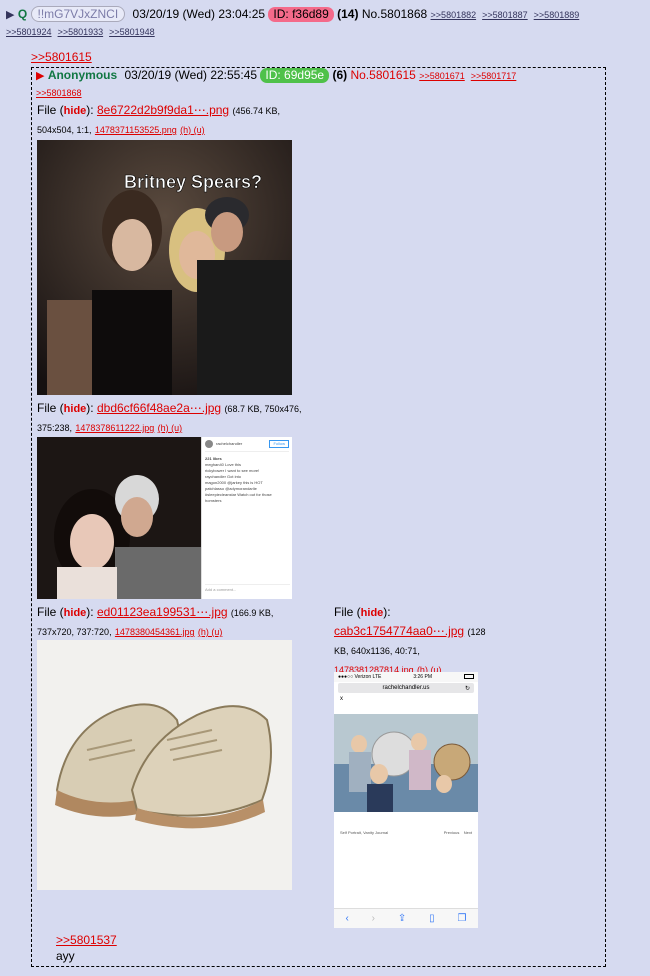 The height and width of the screenshot is (976, 650). I want to click on tripcode: !!mG7VJxZNCI, so click(78, 14).